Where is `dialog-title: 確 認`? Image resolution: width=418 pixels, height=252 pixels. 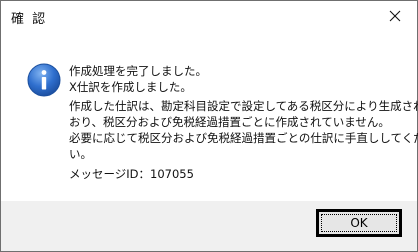 dialog-title: 確 認 is located at coordinates (29, 19).